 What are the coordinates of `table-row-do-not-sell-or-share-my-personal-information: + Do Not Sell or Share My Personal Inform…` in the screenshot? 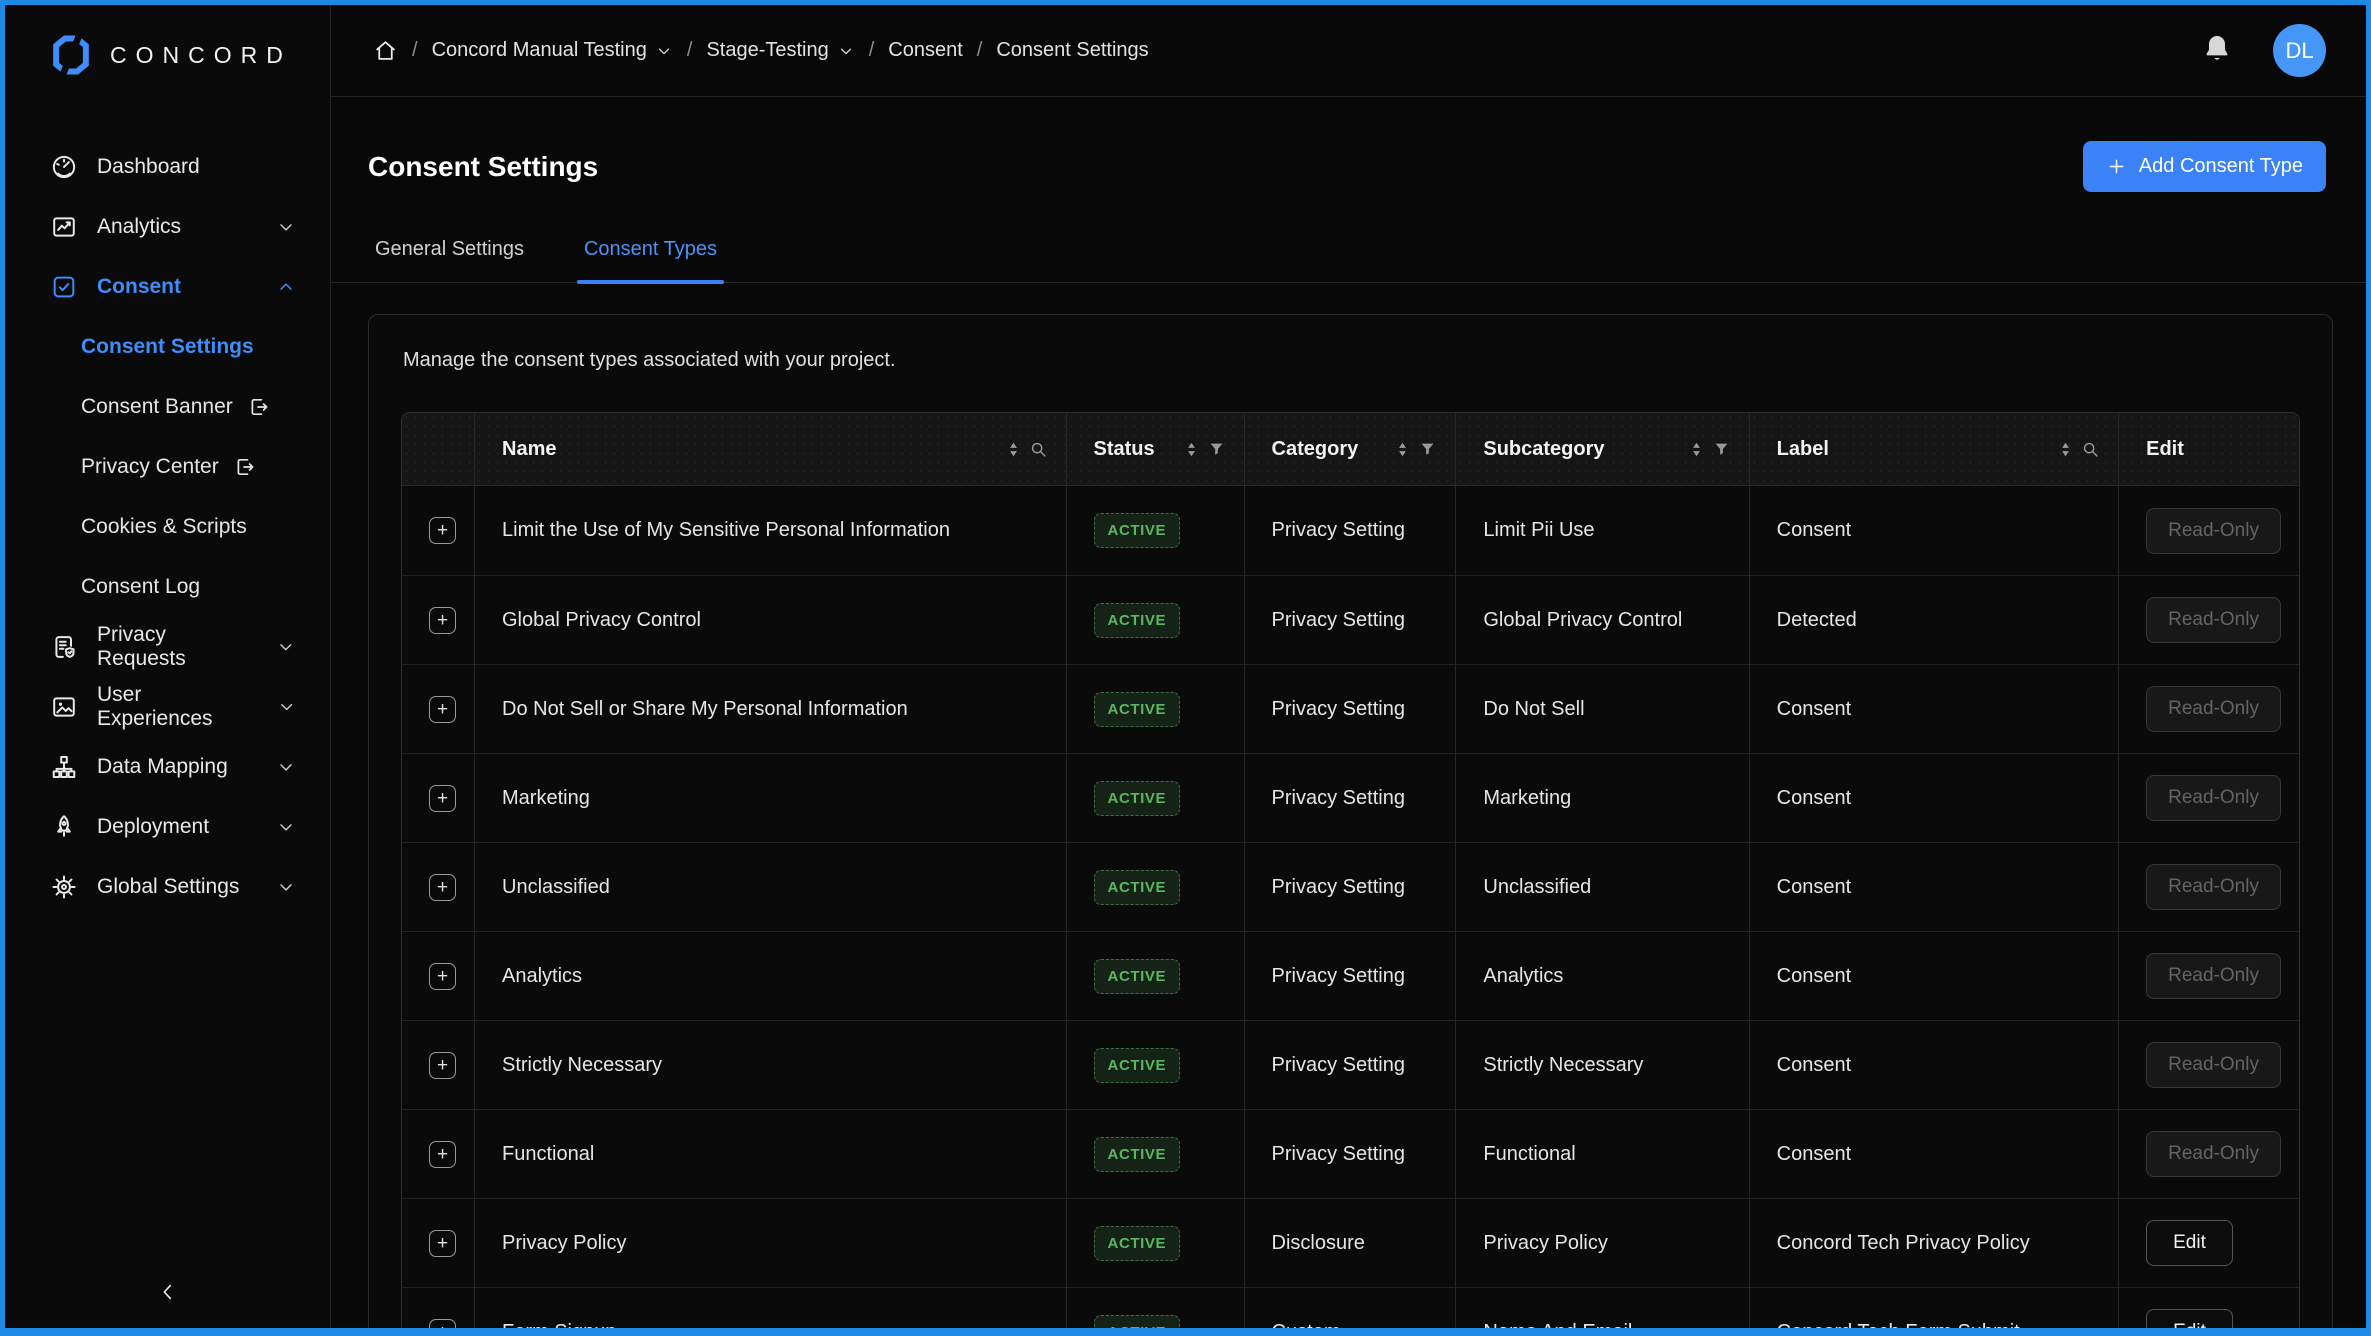 It's located at (1350, 708).